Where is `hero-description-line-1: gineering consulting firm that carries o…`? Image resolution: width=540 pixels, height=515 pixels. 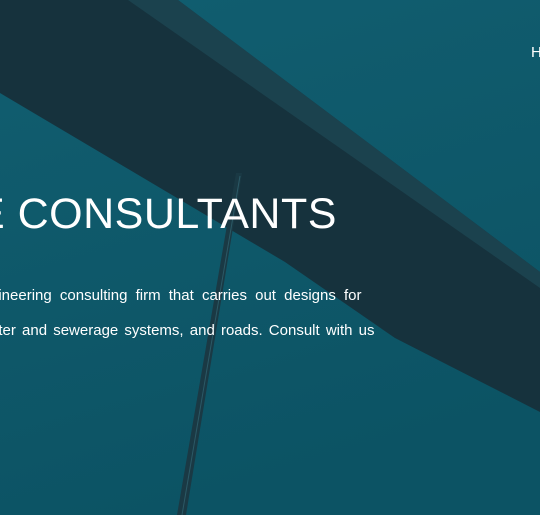
hero-description-line-1: gineering consulting firm that carries o… is located at coordinates (181, 295).